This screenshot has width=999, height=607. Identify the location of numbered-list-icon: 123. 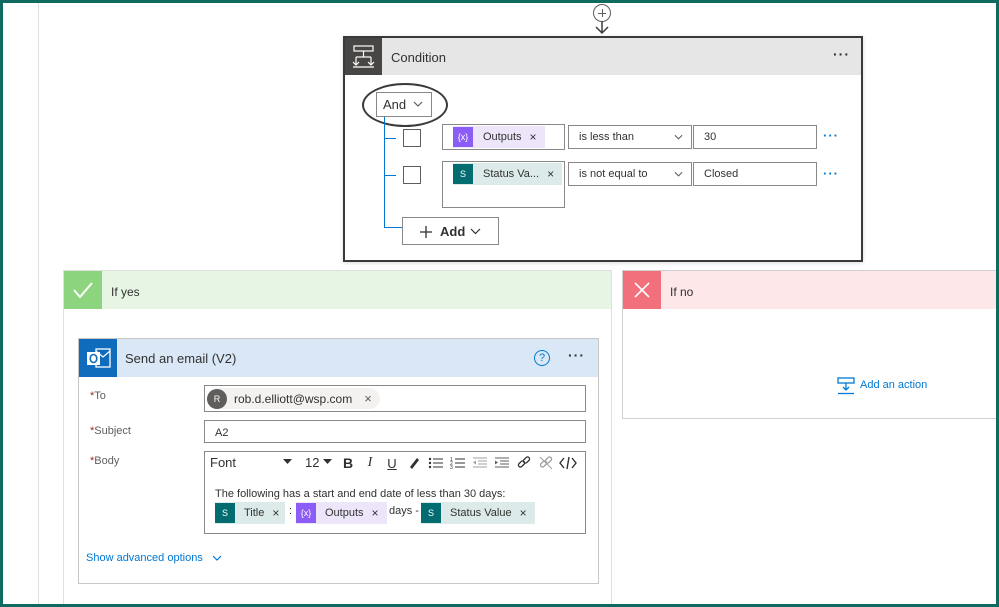
(458, 463).